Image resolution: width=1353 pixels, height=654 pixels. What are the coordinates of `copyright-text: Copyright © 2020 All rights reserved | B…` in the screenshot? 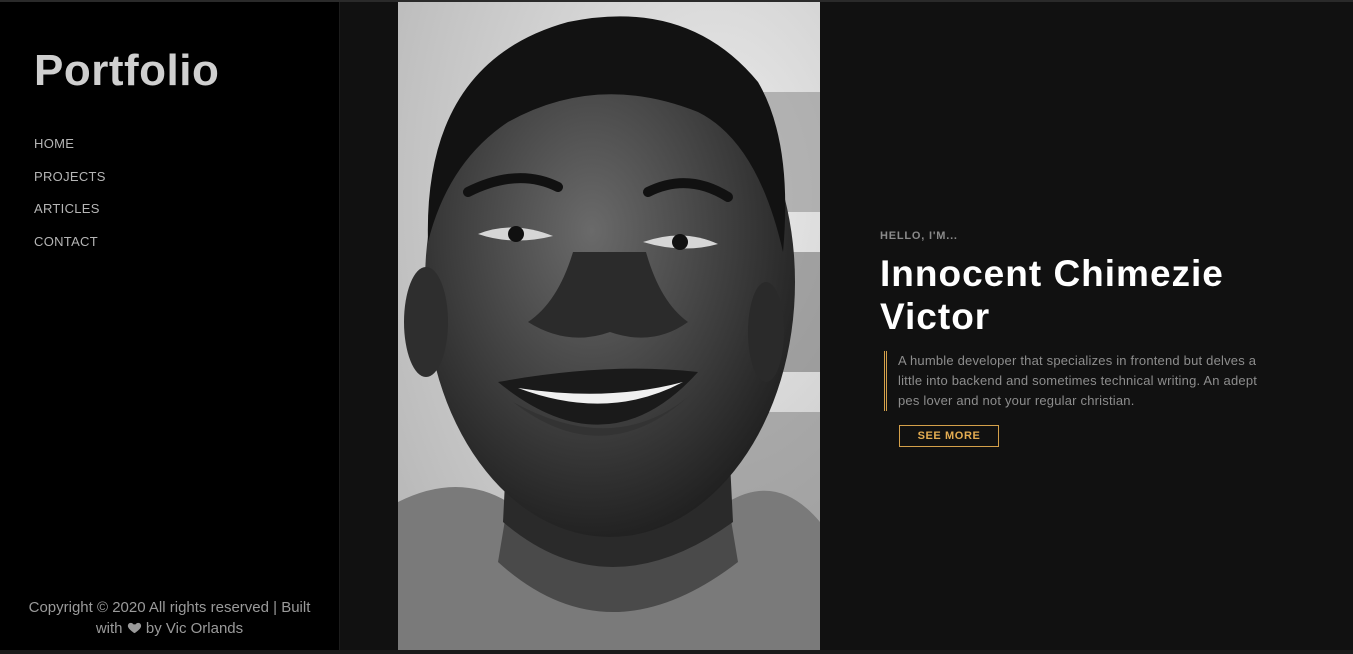 It's located at (169, 607).